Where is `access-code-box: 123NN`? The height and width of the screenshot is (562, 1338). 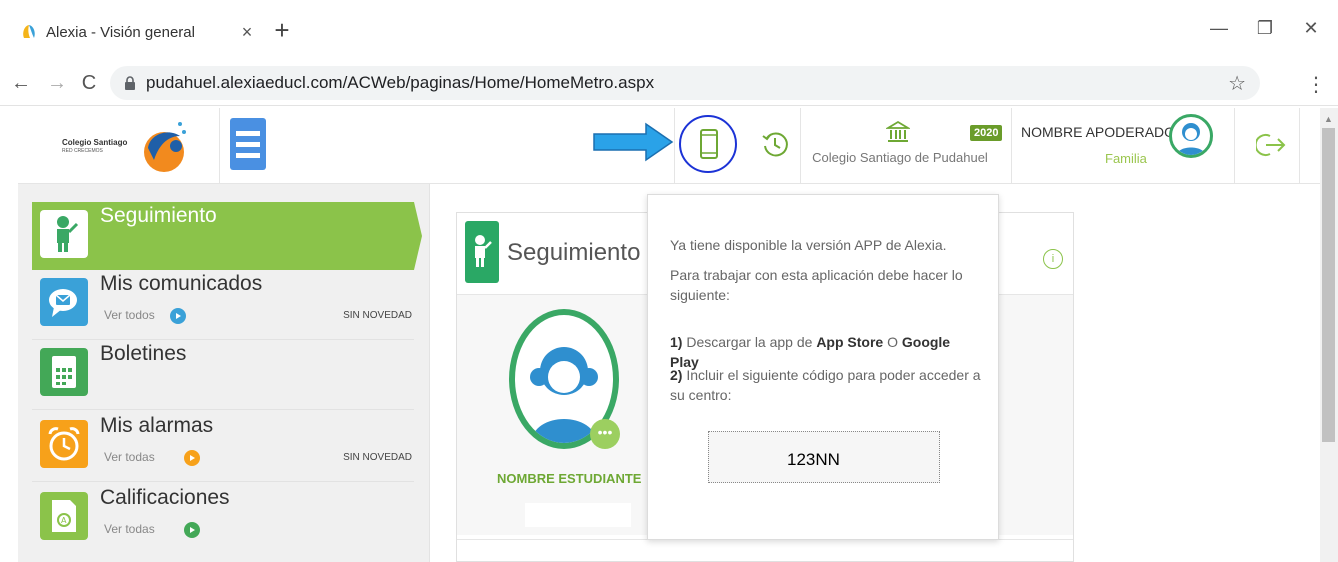
access-code-box: 123NN is located at coordinates (824, 457).